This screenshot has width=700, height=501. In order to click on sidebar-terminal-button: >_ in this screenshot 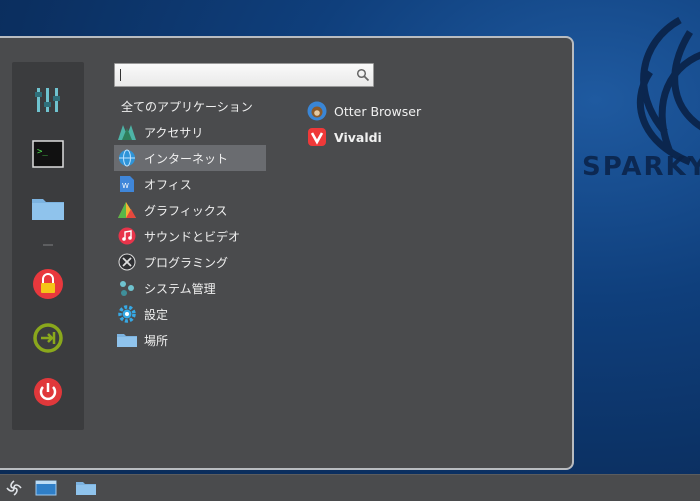, I will do `click(48, 154)`.